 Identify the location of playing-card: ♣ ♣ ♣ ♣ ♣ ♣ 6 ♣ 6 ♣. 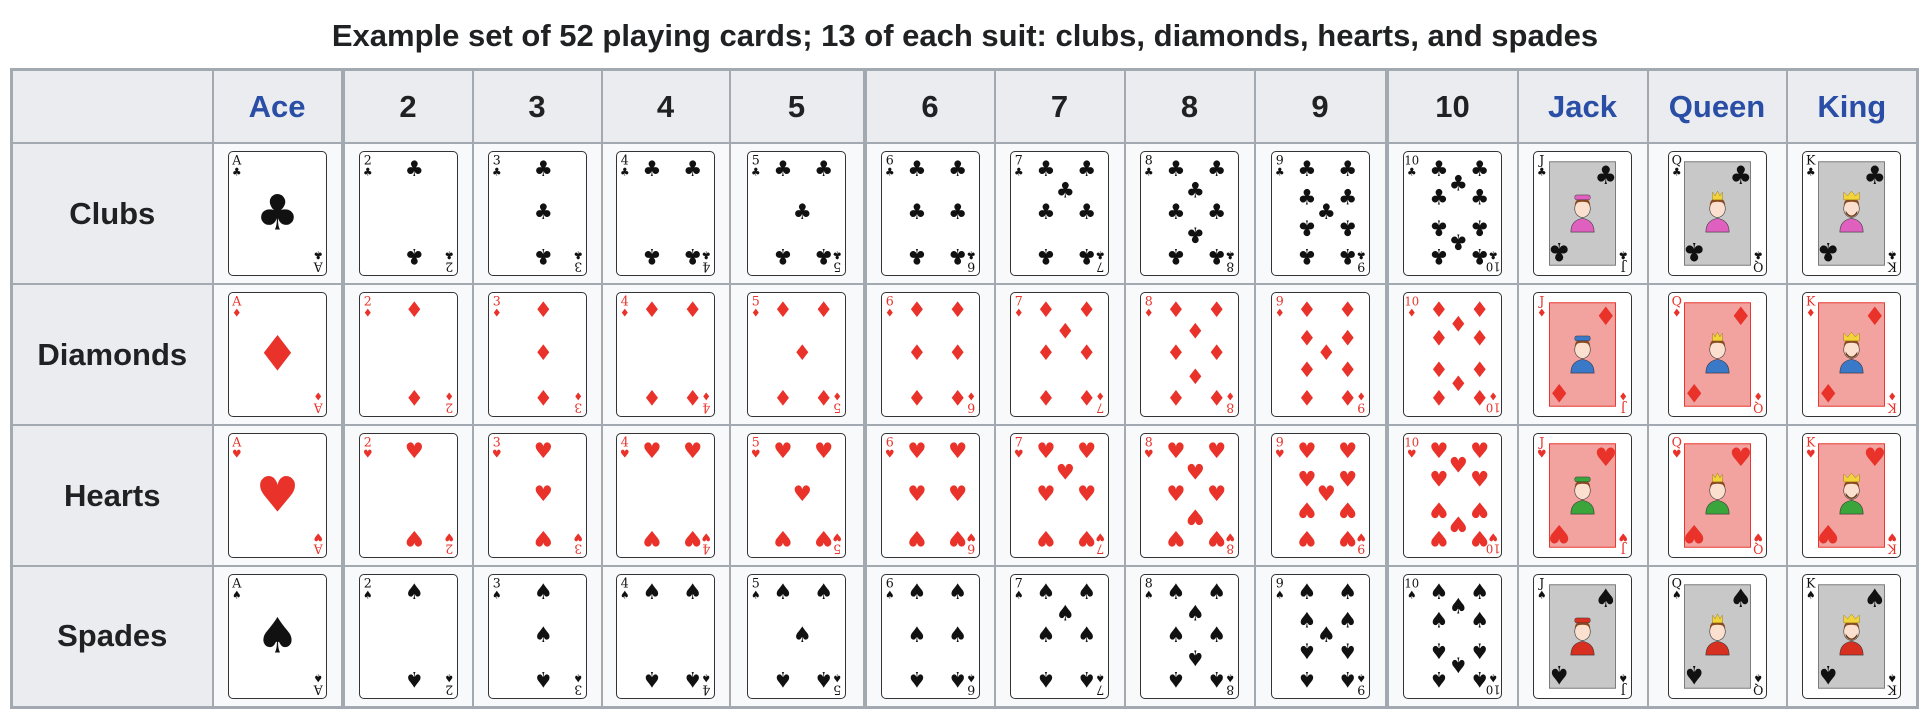
(930, 213).